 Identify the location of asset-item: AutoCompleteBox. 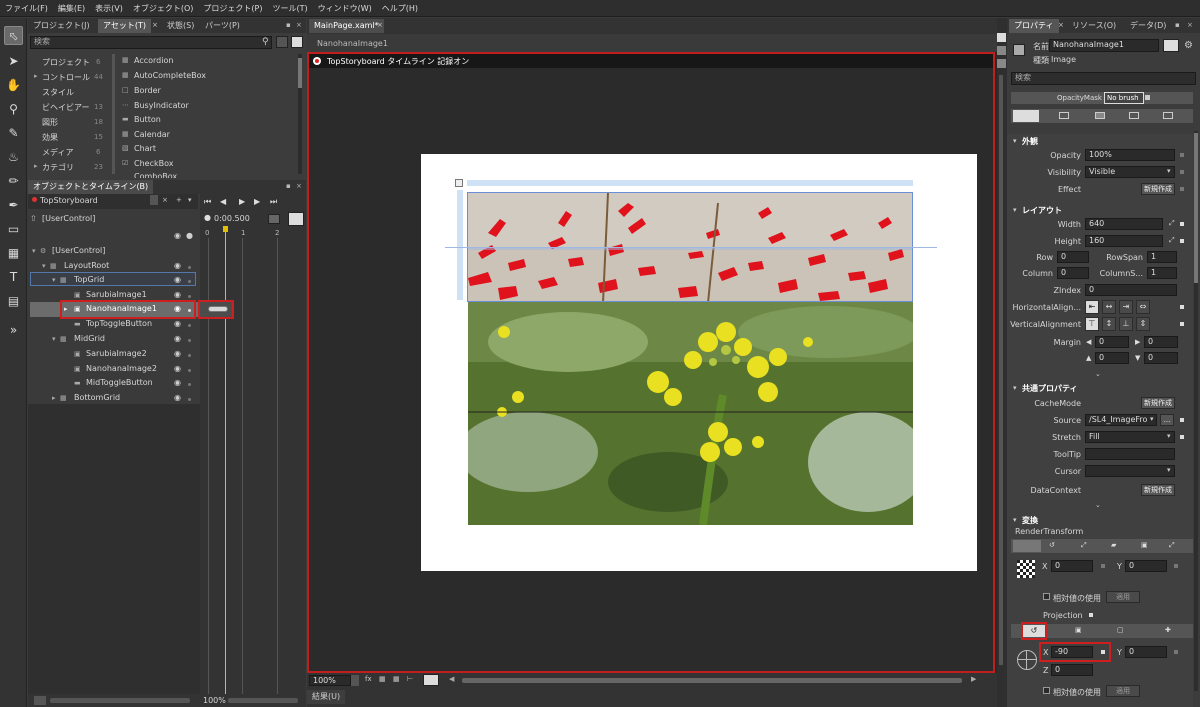
(170, 75).